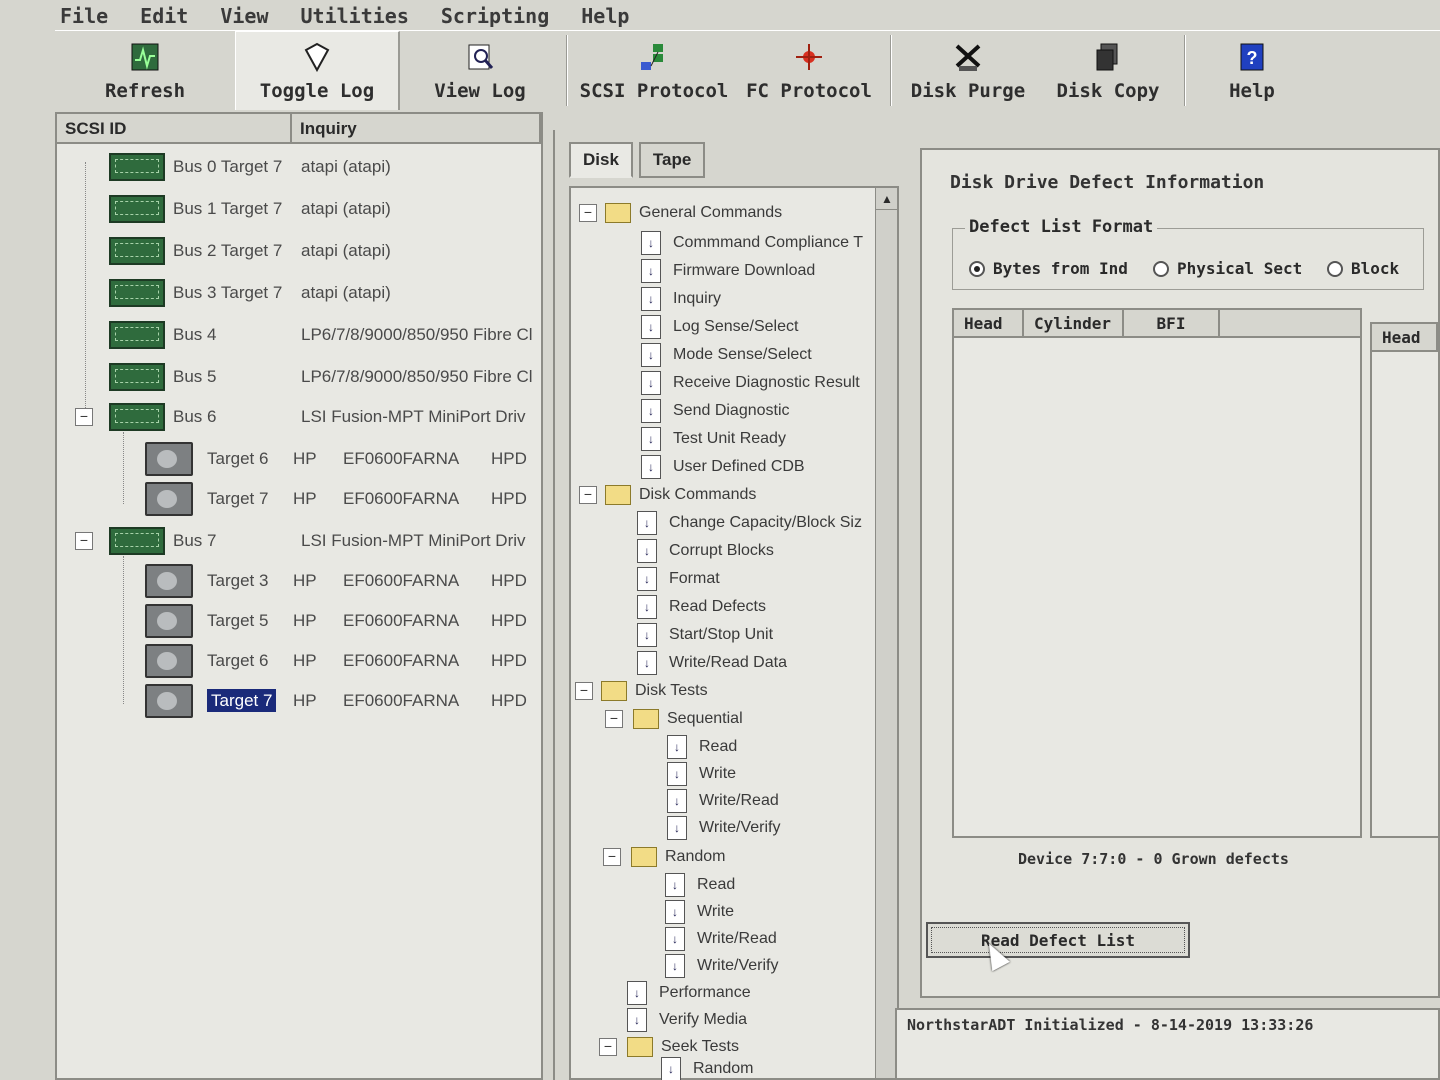  Describe the element at coordinates (355, 16) in the screenshot. I see `menu-utilities: Utilities` at that location.